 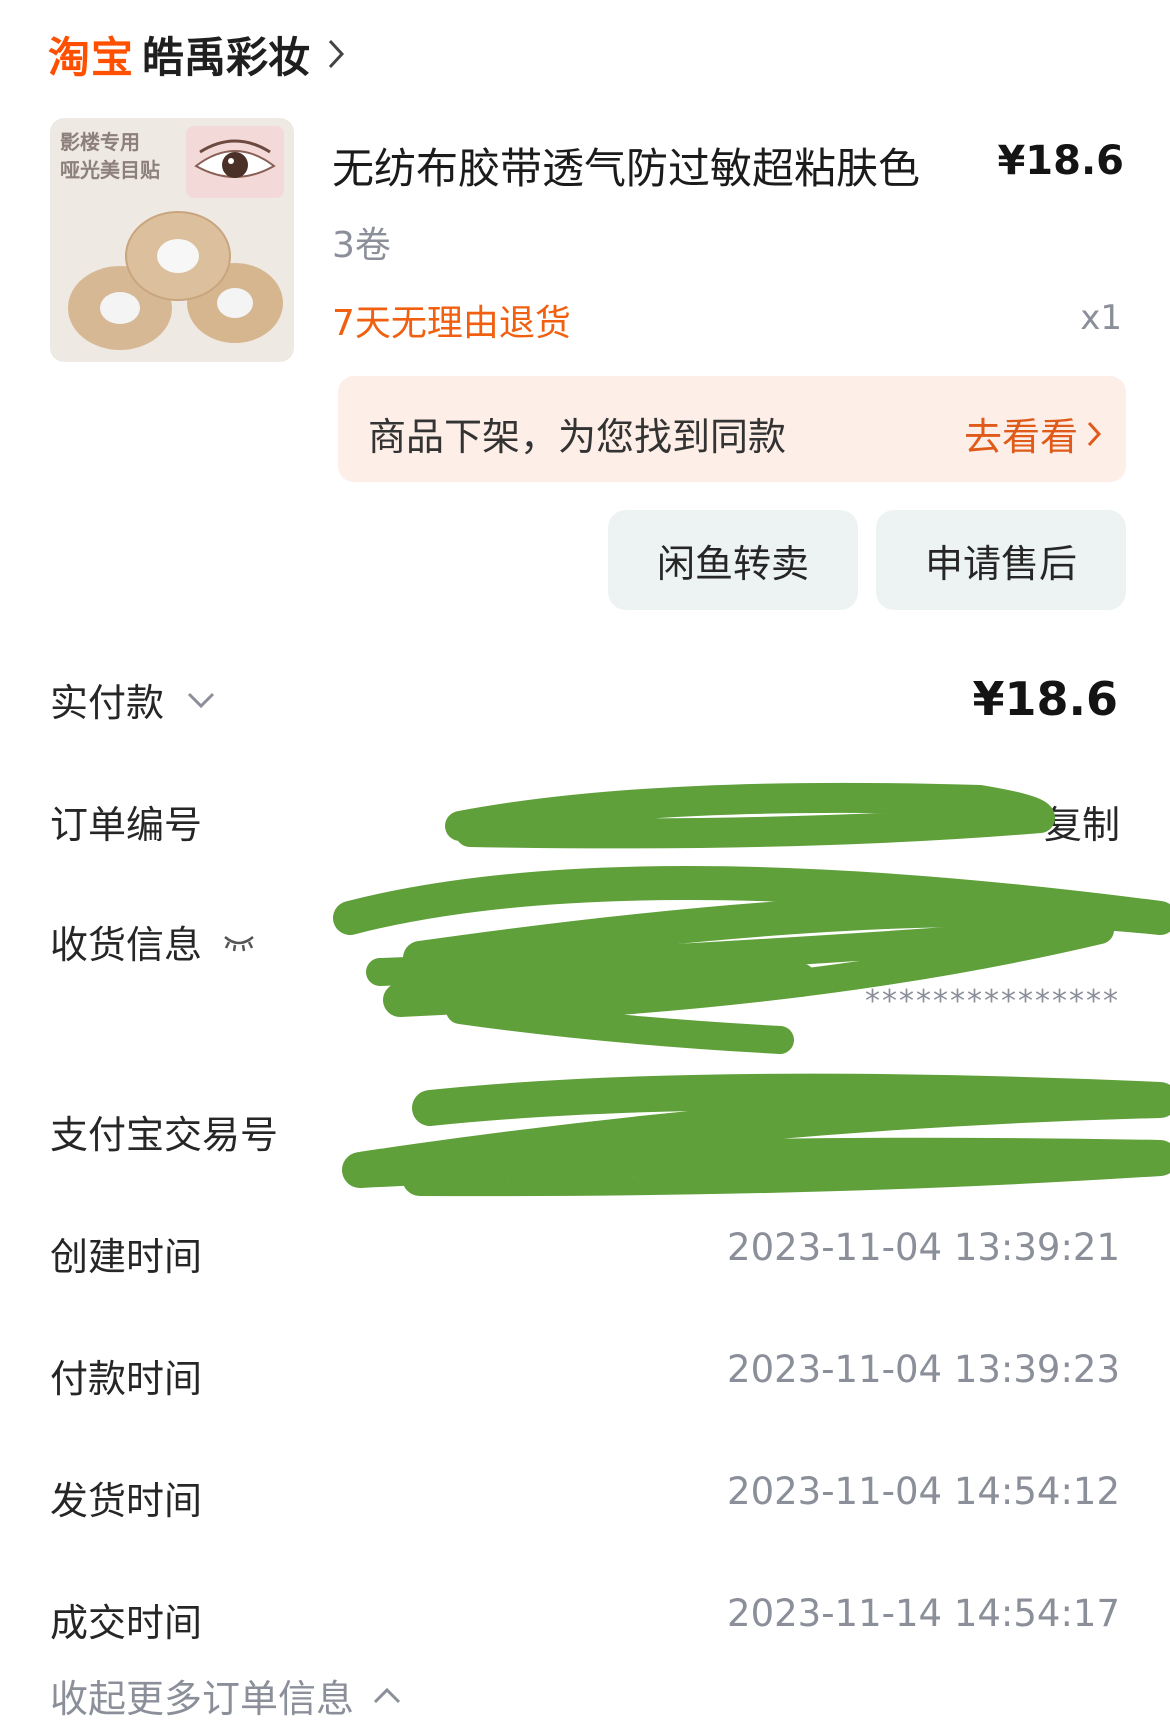 I want to click on copy-button: 复制, so click(x=1082, y=821).